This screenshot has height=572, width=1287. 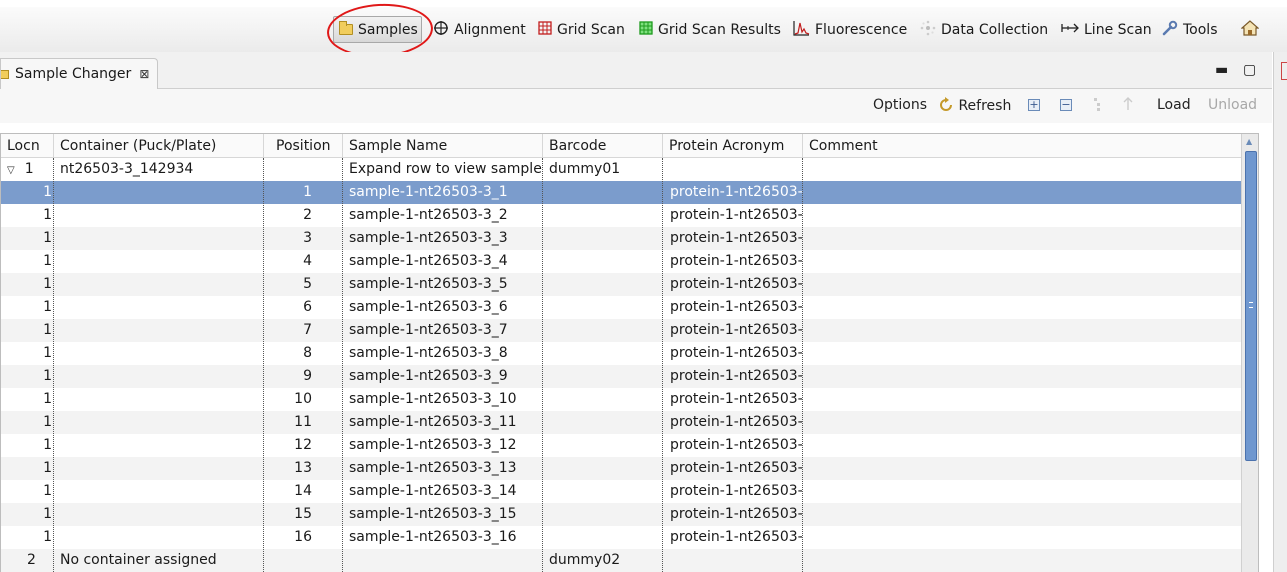 I want to click on vertical-scrollbar: ▲, so click(x=1249, y=353).